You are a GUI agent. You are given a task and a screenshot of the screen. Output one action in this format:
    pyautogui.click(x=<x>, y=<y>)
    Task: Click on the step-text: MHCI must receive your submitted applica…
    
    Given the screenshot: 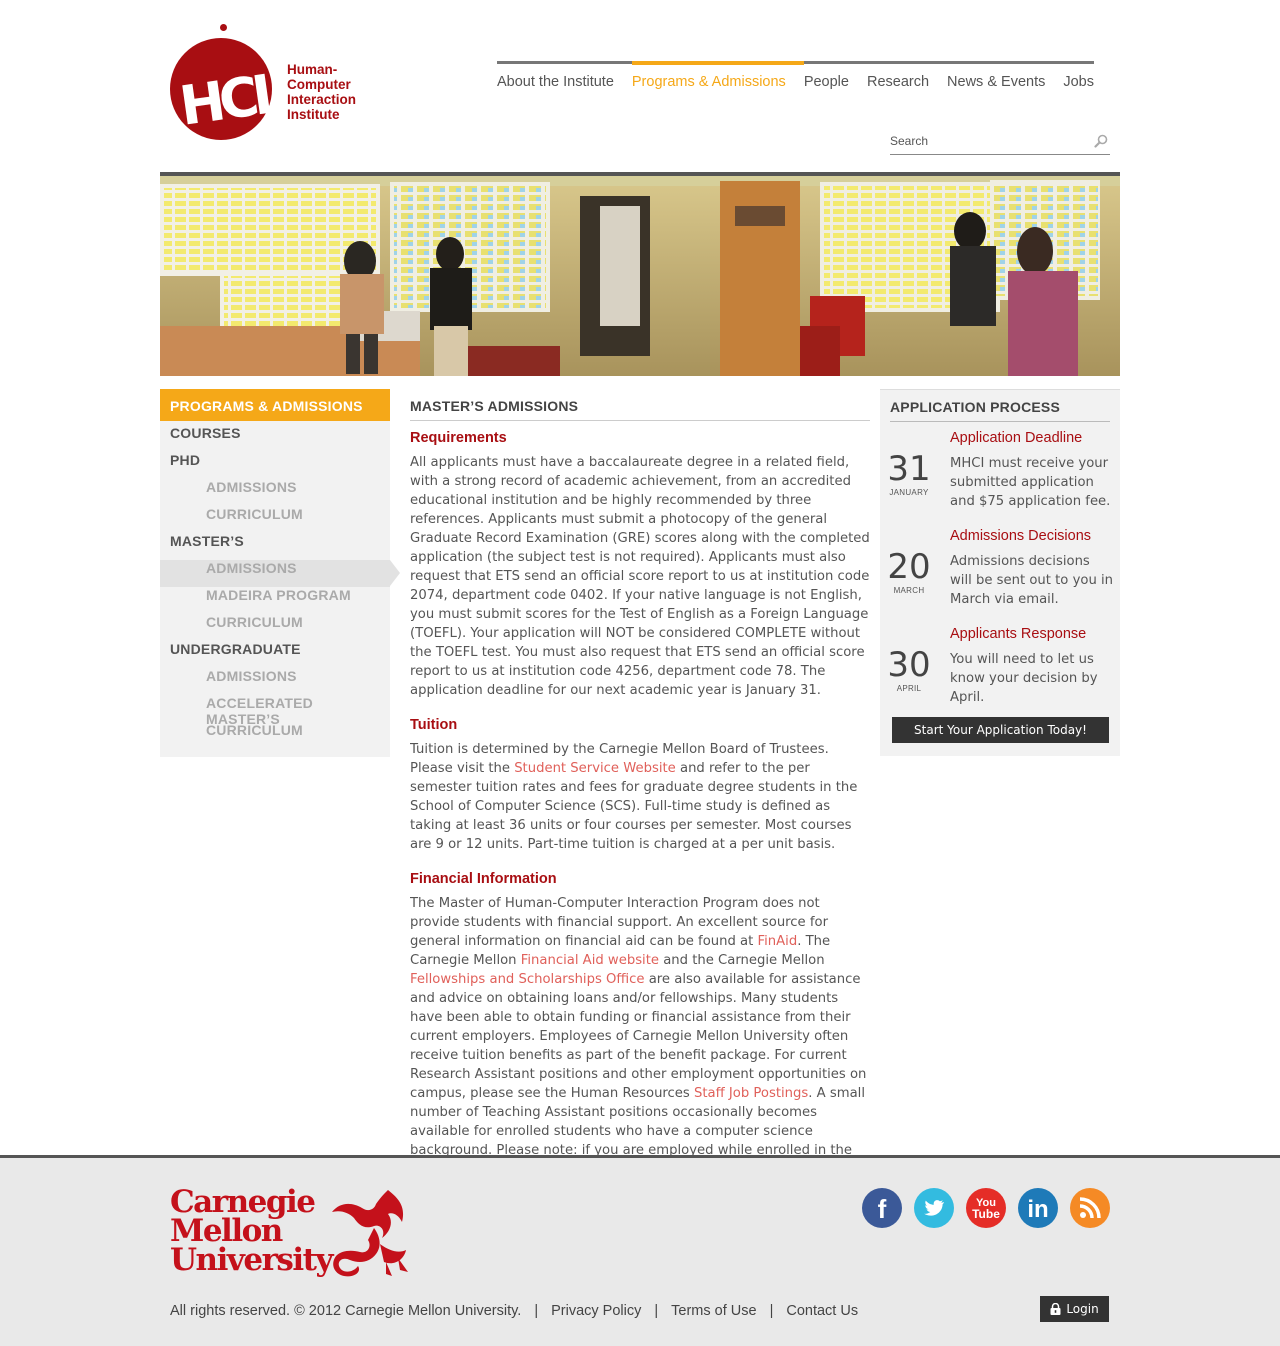 What is the action you would take?
    pyautogui.click(x=1030, y=482)
    